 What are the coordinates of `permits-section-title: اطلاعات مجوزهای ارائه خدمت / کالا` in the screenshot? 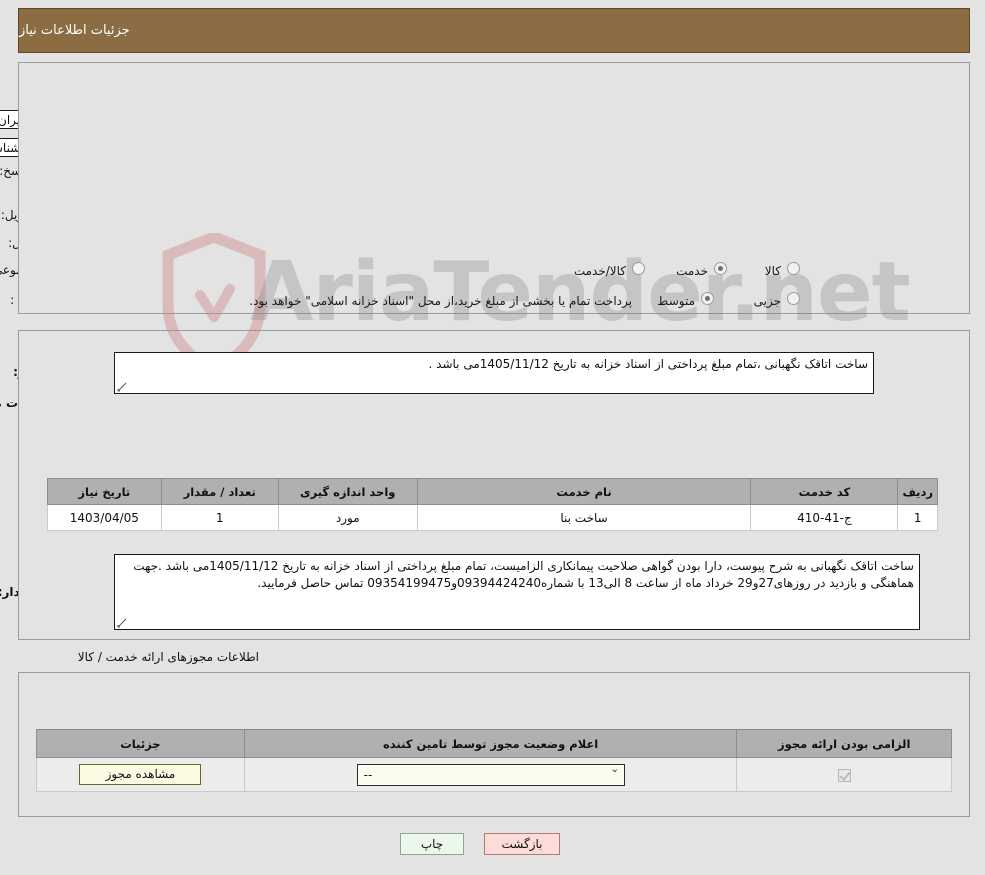 It's located at (168, 657).